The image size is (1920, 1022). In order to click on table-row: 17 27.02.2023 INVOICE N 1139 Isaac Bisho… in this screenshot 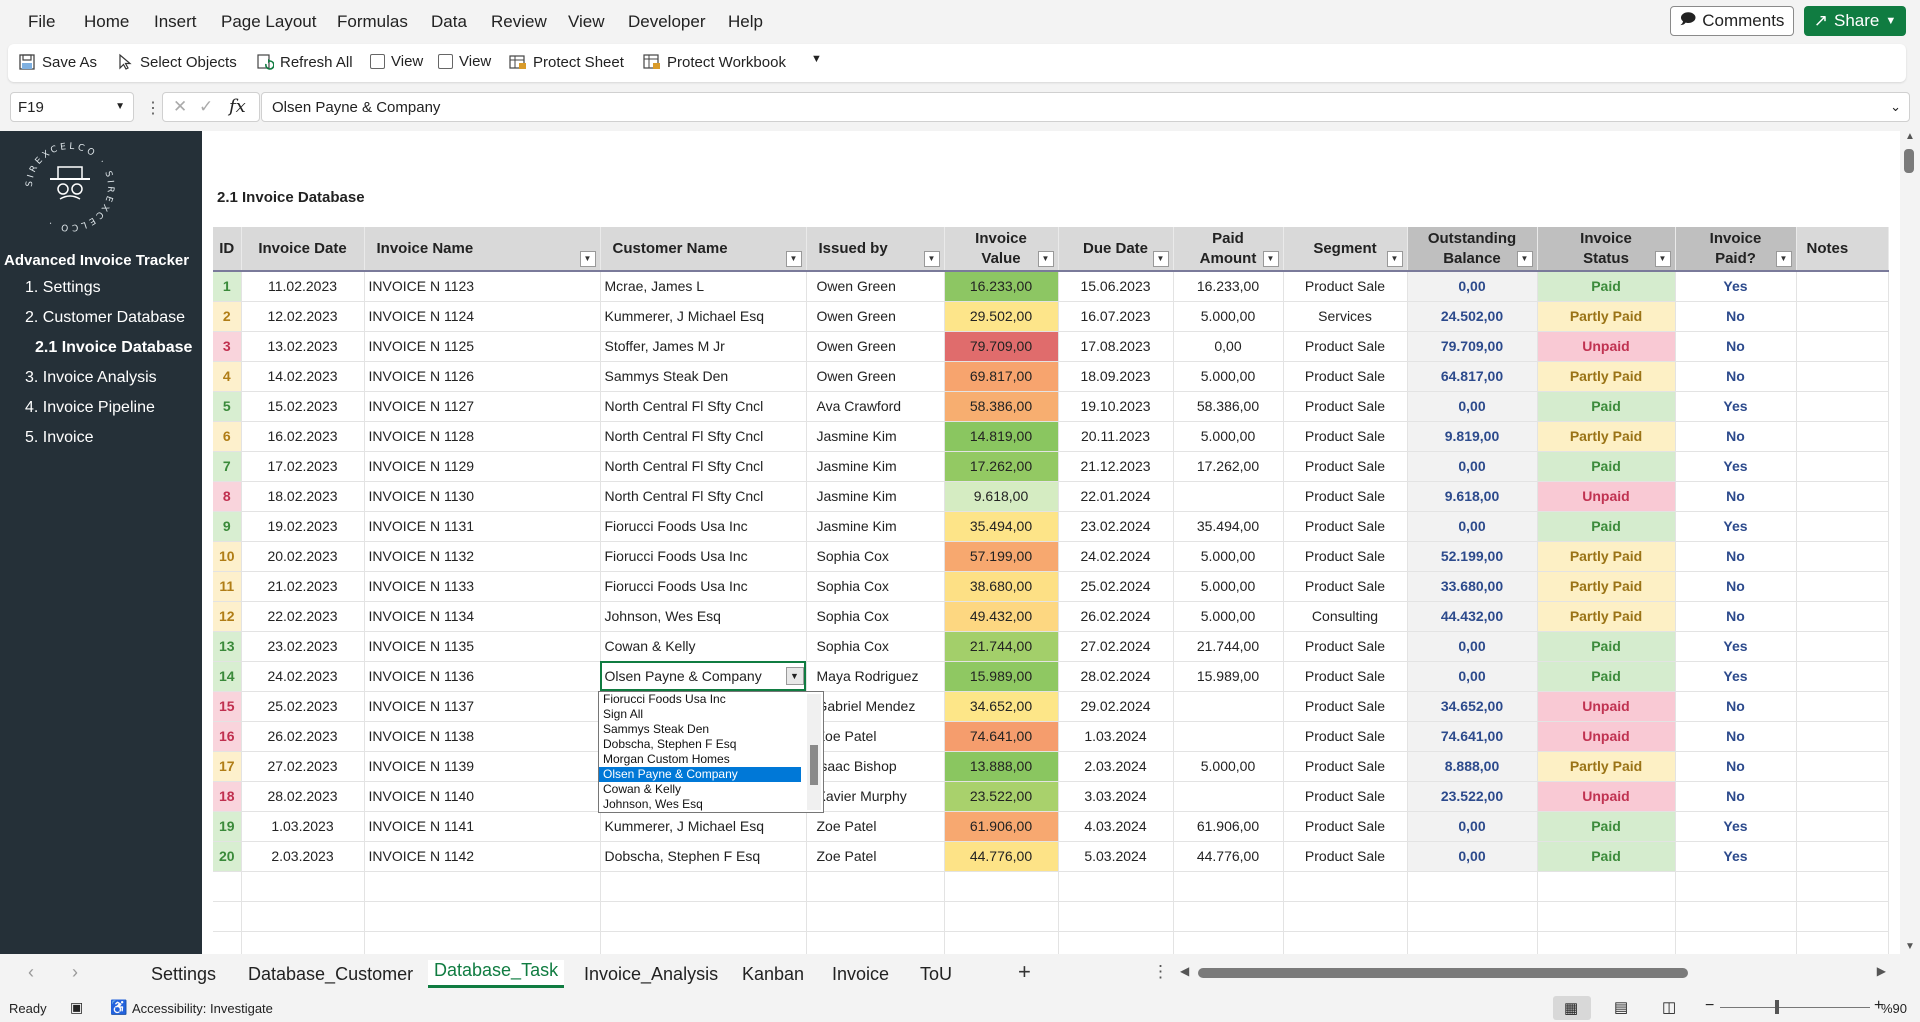, I will do `click(1051, 766)`.